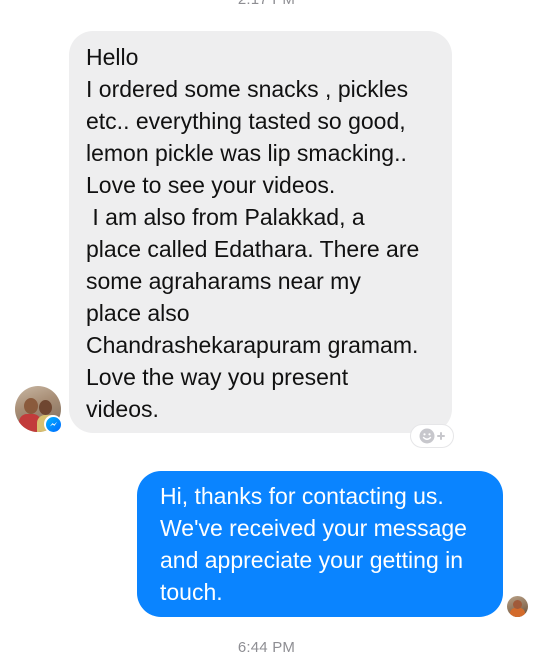 This screenshot has height=667, width=533. I want to click on read-receipt-avatar, so click(517, 606).